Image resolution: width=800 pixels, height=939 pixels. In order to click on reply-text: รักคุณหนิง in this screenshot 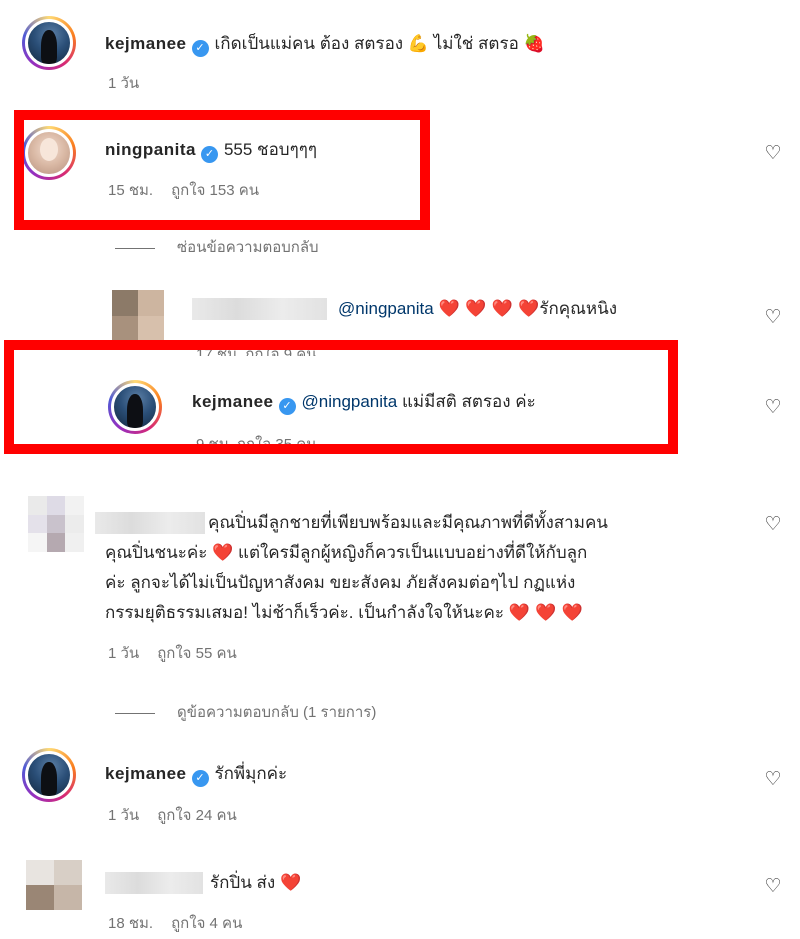, I will do `click(578, 308)`.